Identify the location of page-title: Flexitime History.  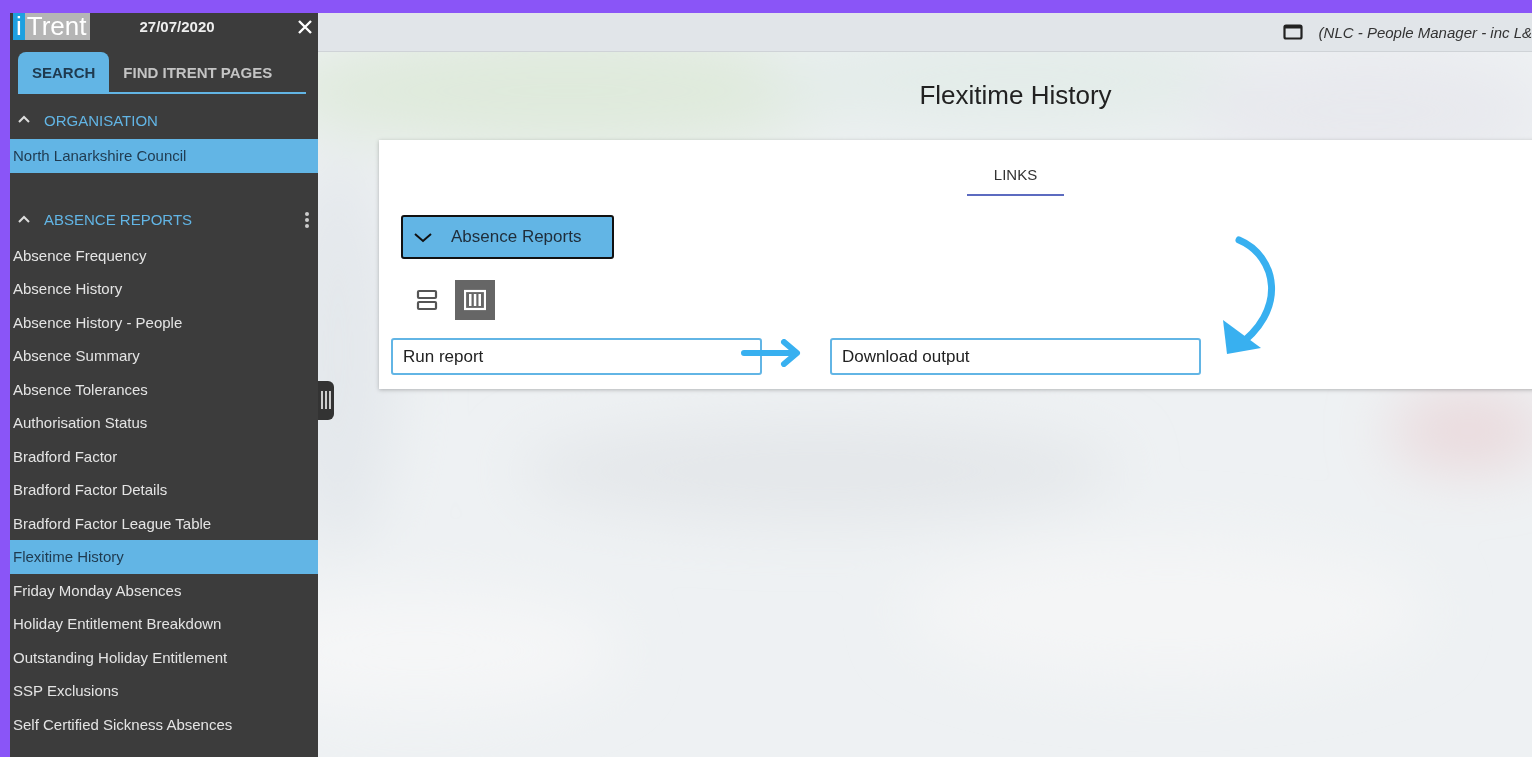
(1015, 95).